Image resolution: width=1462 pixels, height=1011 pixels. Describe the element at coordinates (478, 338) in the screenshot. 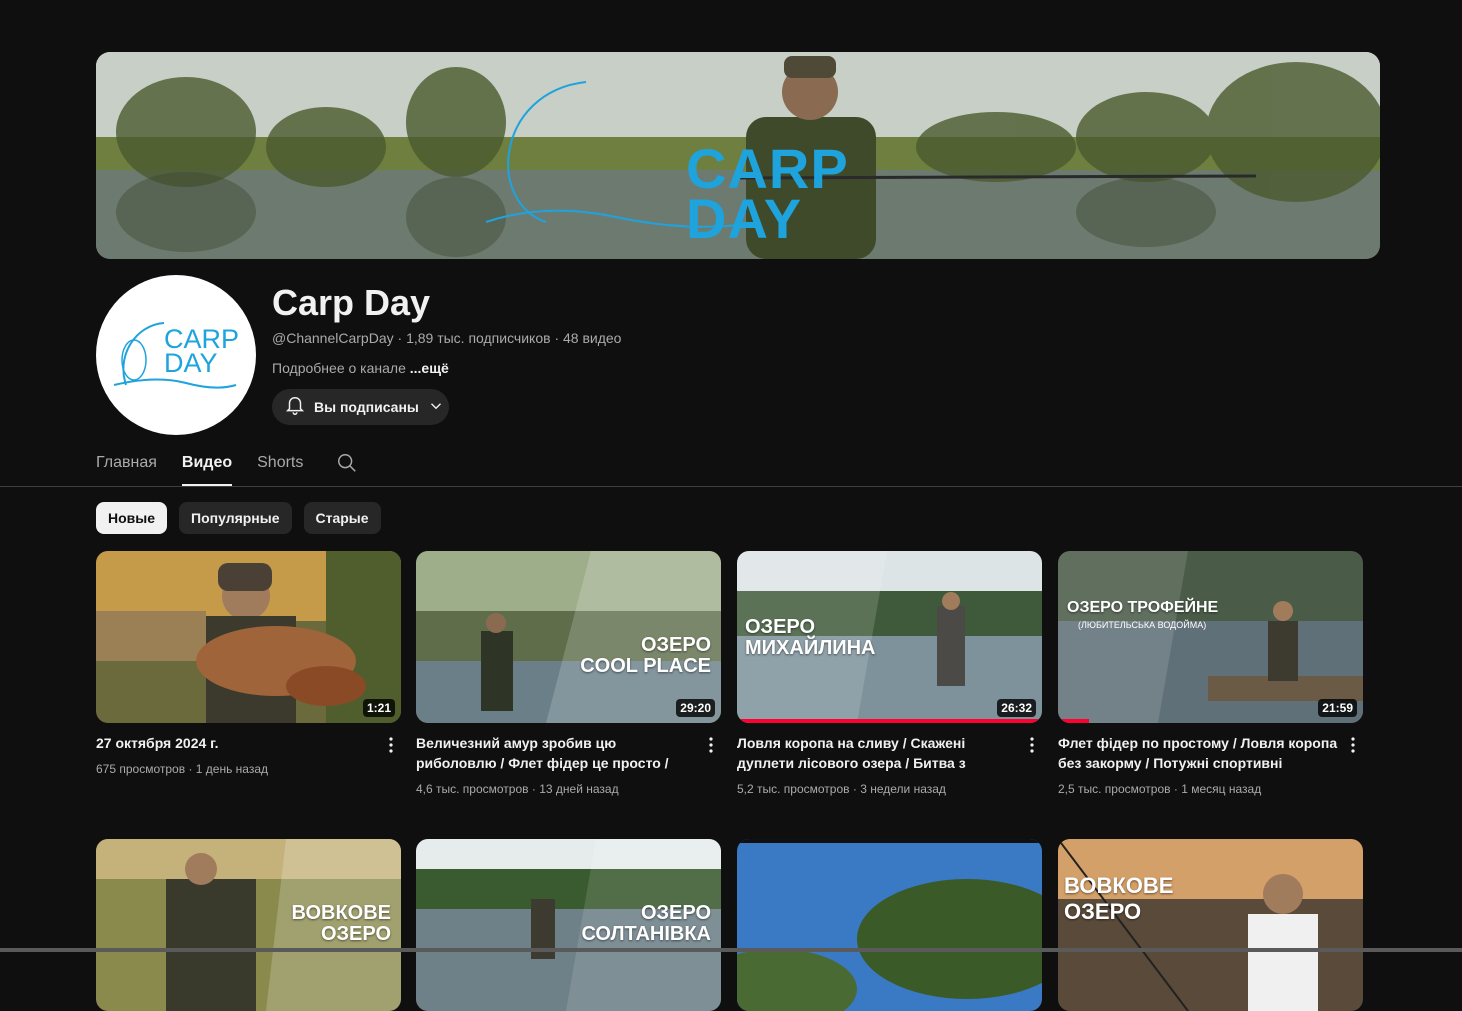

I see `subscriber-count: 1,89 тыс. подписчиков` at that location.